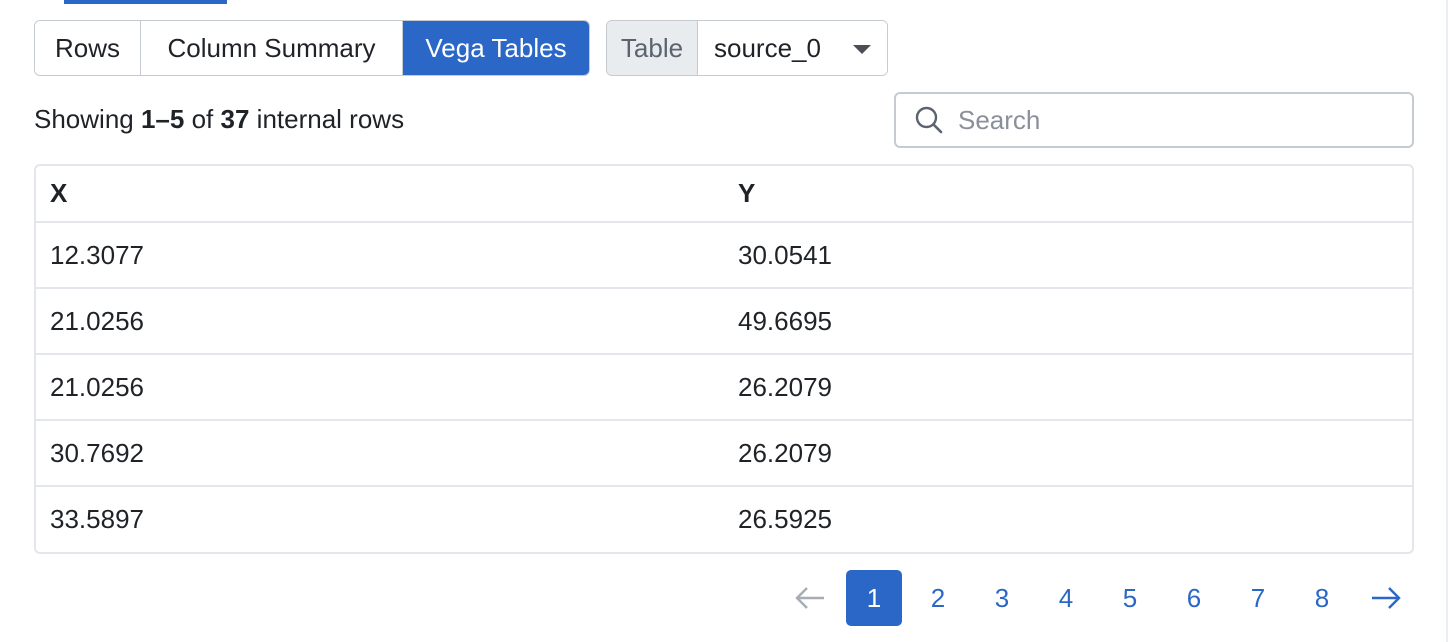 This screenshot has width=1448, height=642. Describe the element at coordinates (929, 120) in the screenshot. I see `search-icon` at that location.